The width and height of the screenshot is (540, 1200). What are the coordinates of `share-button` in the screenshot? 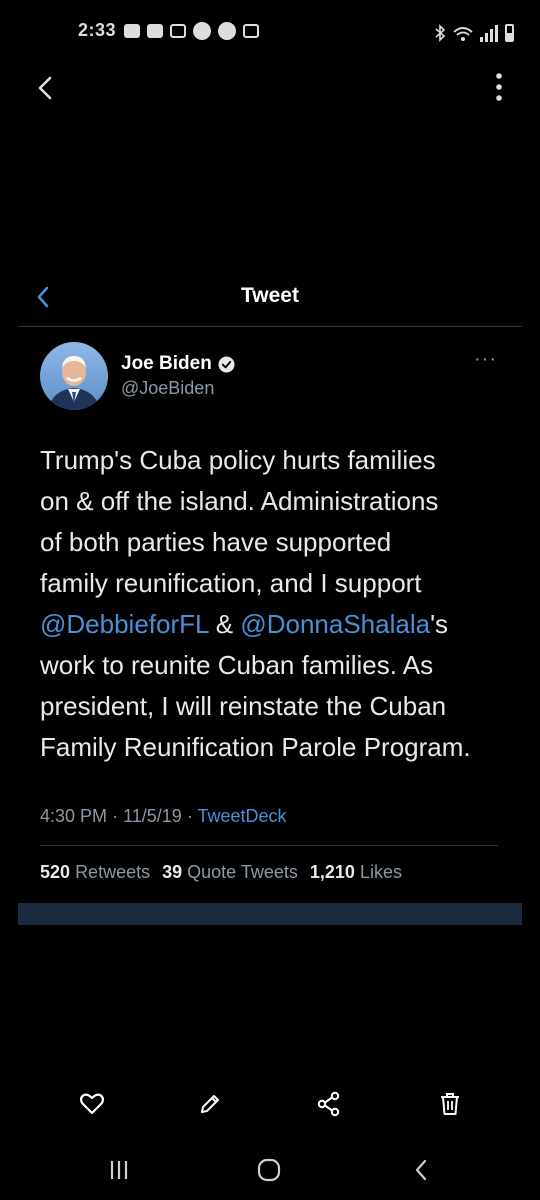 It's located at (329, 1104).